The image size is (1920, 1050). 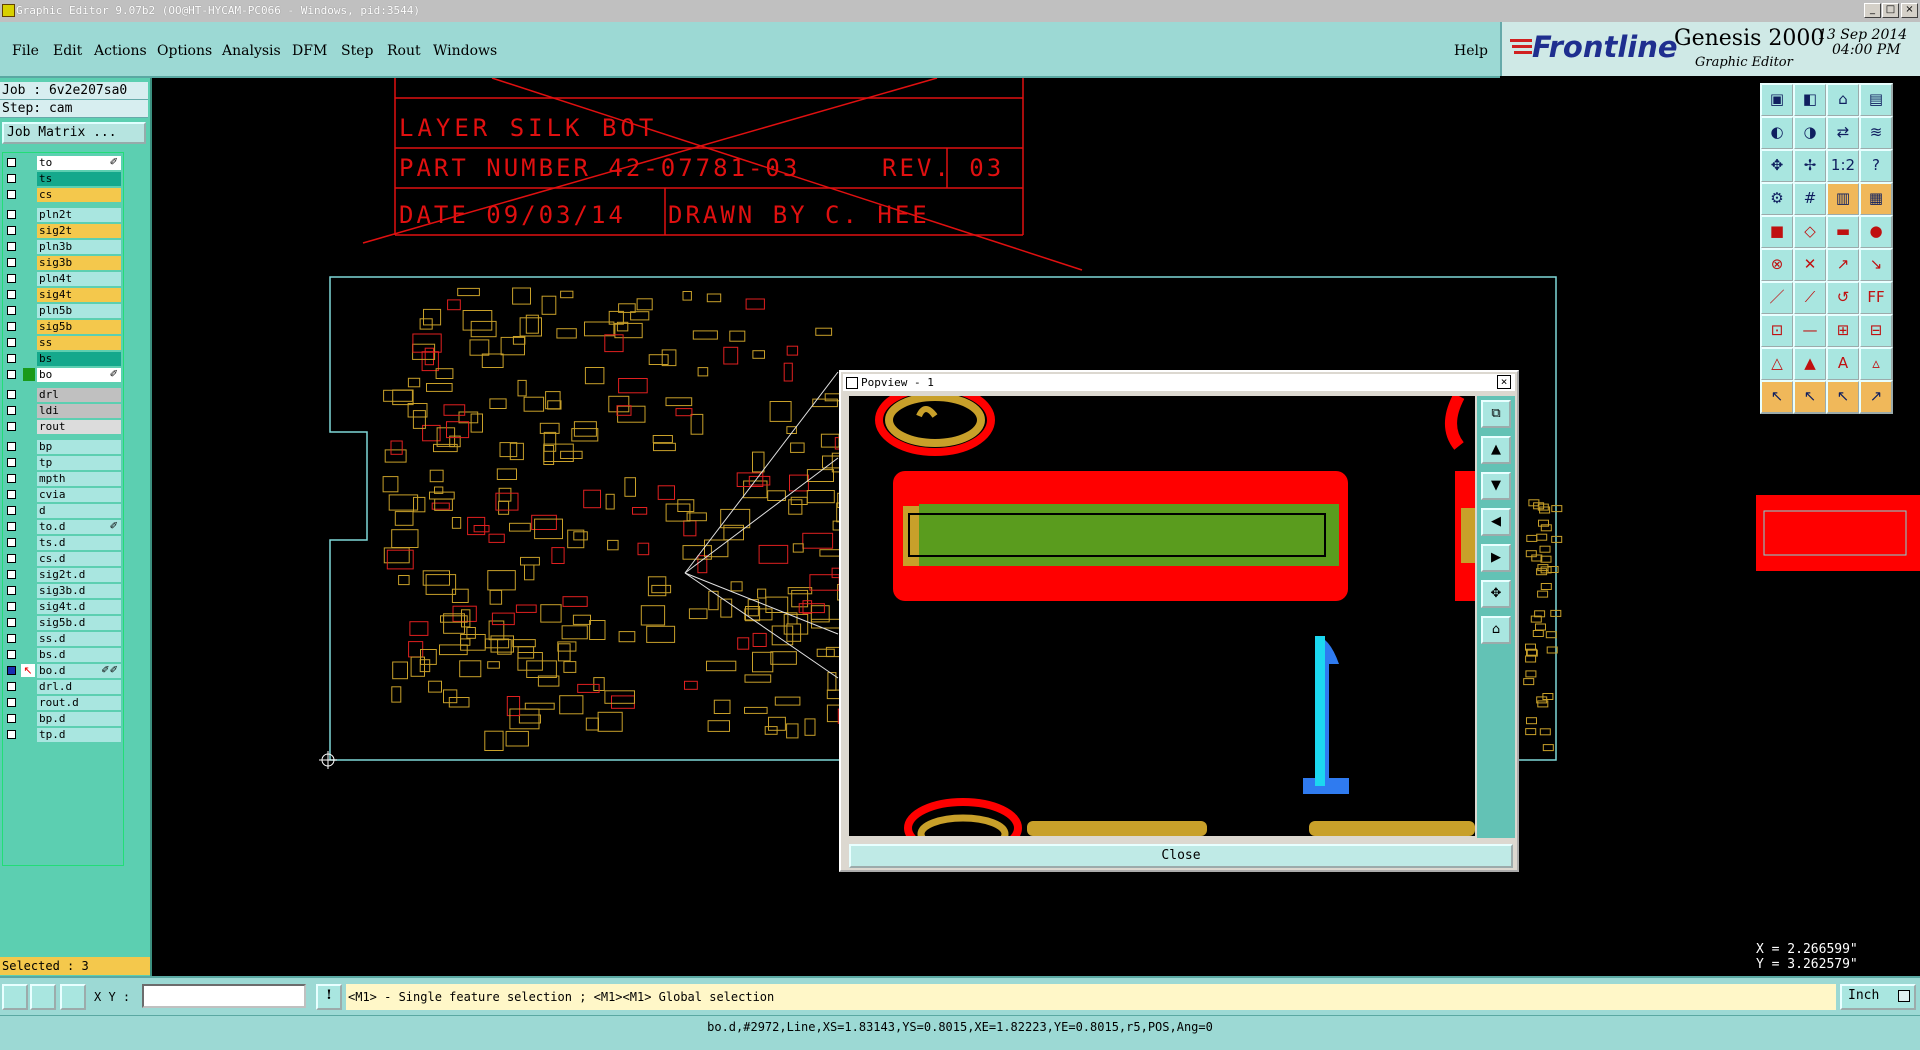 What do you see at coordinates (1777, 133) in the screenshot?
I see `layer-left-icon: ◐` at bounding box center [1777, 133].